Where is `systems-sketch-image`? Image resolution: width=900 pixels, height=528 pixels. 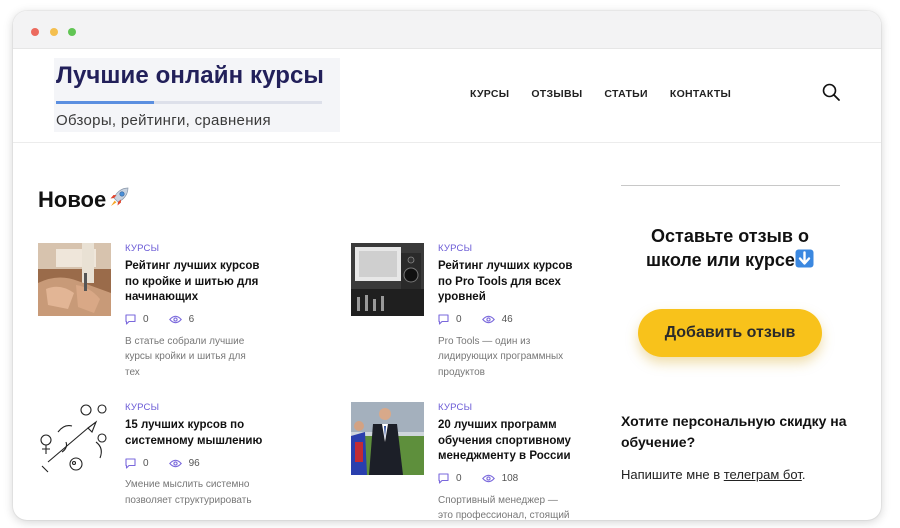
systems-sketch-image is located at coordinates (74, 438).